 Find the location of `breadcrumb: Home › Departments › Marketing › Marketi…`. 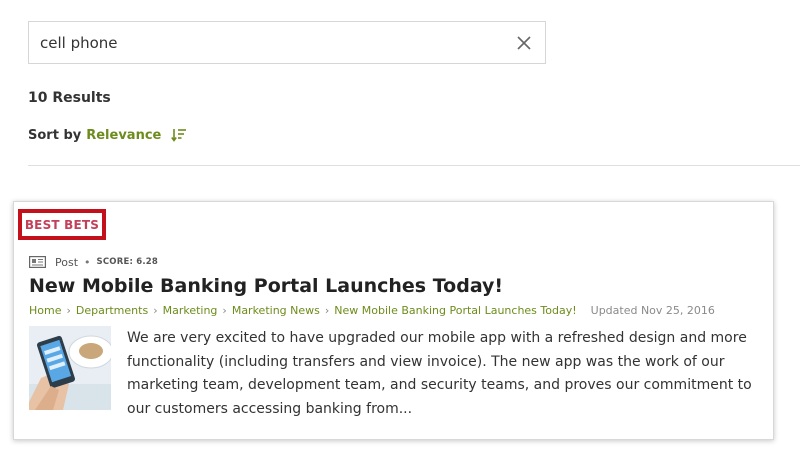

breadcrumb: Home › Departments › Marketing › Marketi… is located at coordinates (372, 310).